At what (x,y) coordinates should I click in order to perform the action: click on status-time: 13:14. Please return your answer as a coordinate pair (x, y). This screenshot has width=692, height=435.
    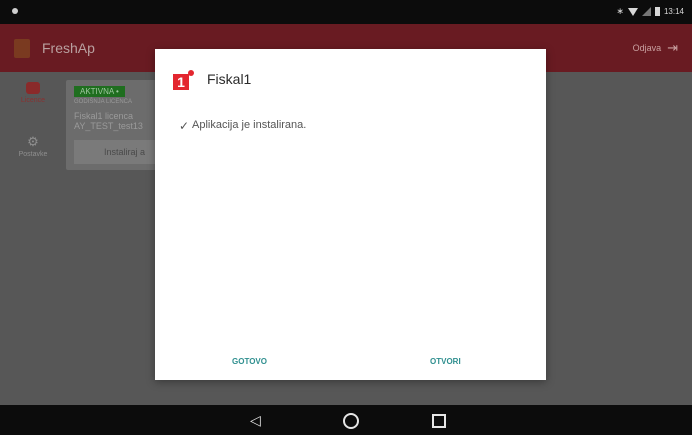
    Looking at the image, I should click on (673, 11).